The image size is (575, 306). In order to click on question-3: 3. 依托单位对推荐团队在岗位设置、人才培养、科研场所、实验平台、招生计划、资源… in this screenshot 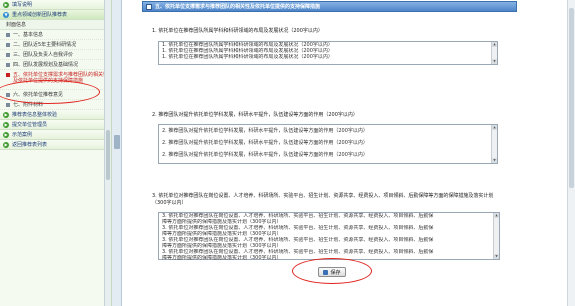, I will do `click(337, 200)`.